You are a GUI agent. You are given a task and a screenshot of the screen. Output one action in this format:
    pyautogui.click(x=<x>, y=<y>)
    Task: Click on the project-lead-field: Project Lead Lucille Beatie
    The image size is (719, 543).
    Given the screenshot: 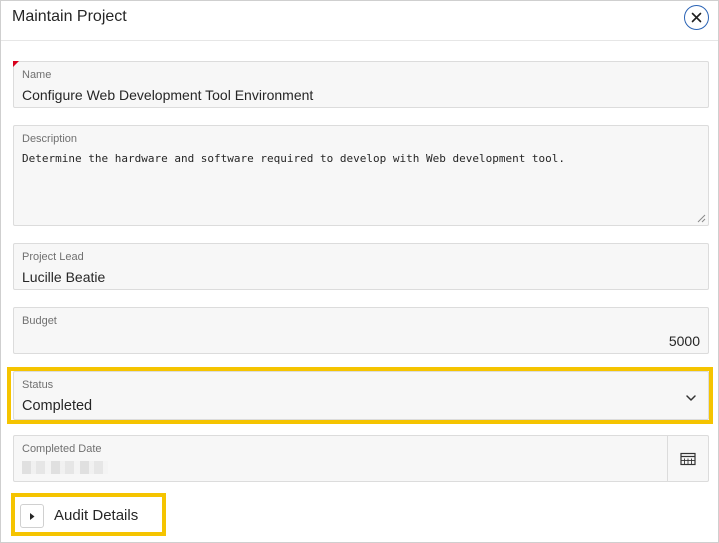 What is the action you would take?
    pyautogui.click(x=361, y=266)
    